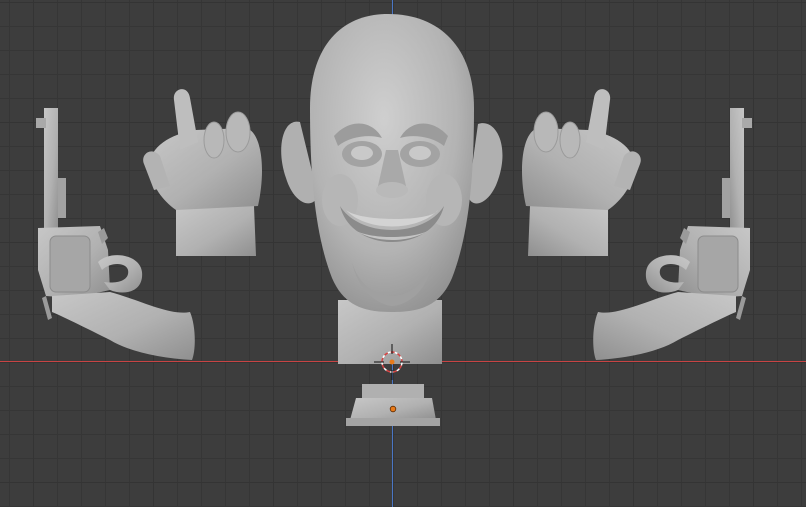 The image size is (806, 507). What do you see at coordinates (202, 172) in the screenshot?
I see `hand-left` at bounding box center [202, 172].